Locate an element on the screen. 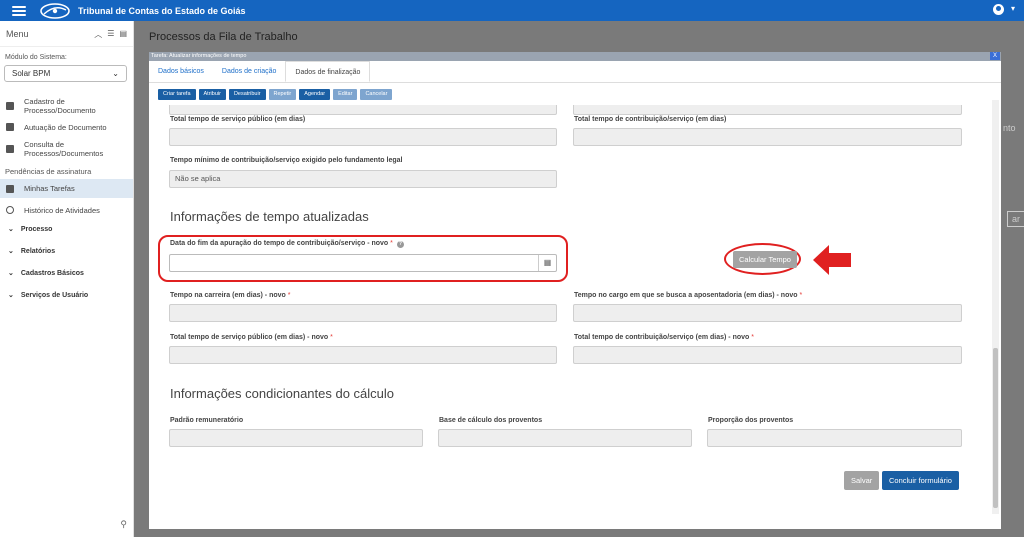  sidebar-item-cadastro: Cadastro de Processo/Documento is located at coordinates (66, 106).